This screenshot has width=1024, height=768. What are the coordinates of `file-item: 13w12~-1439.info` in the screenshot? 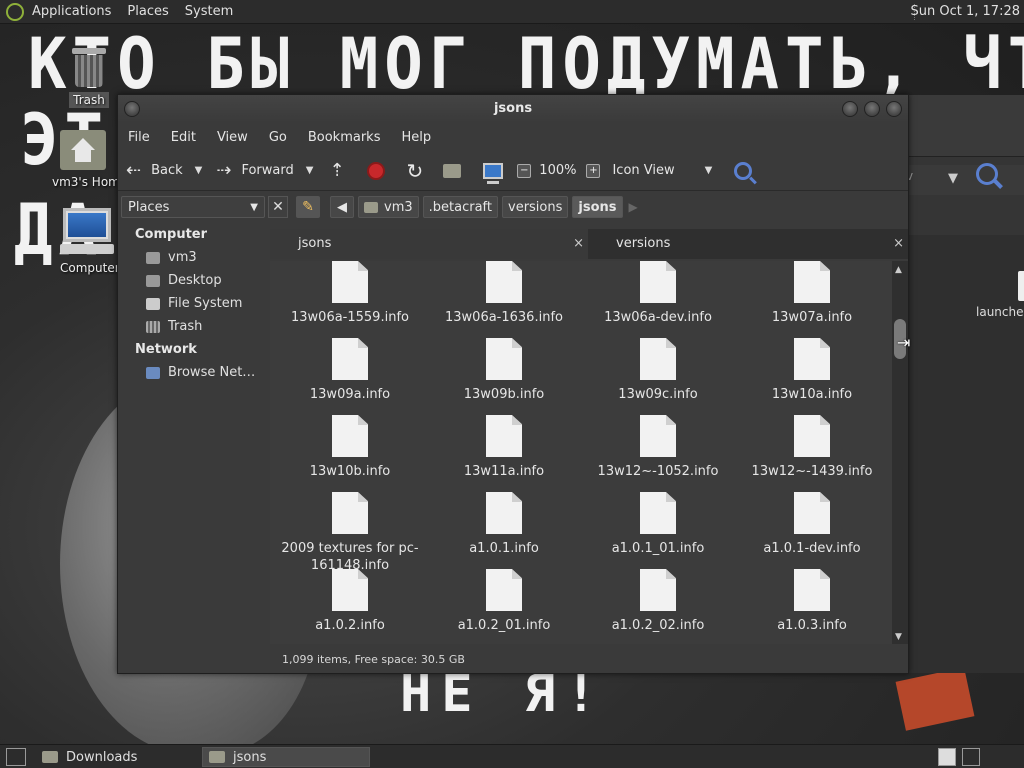 It's located at (812, 447).